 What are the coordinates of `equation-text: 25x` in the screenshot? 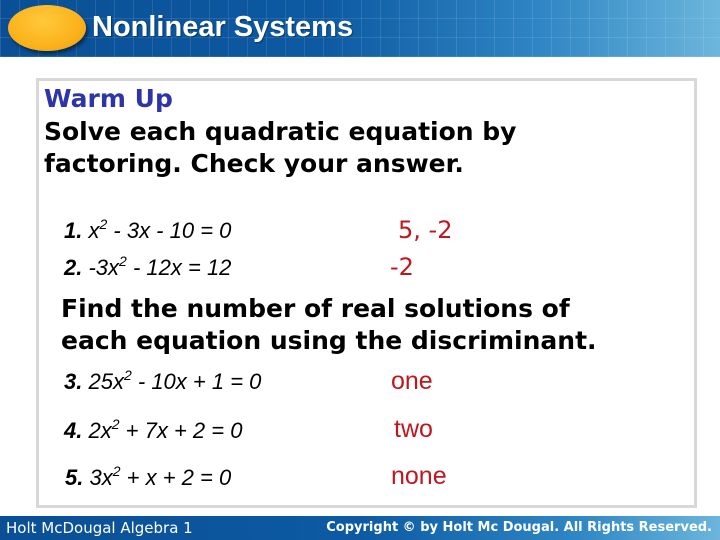 It's located at (106, 381).